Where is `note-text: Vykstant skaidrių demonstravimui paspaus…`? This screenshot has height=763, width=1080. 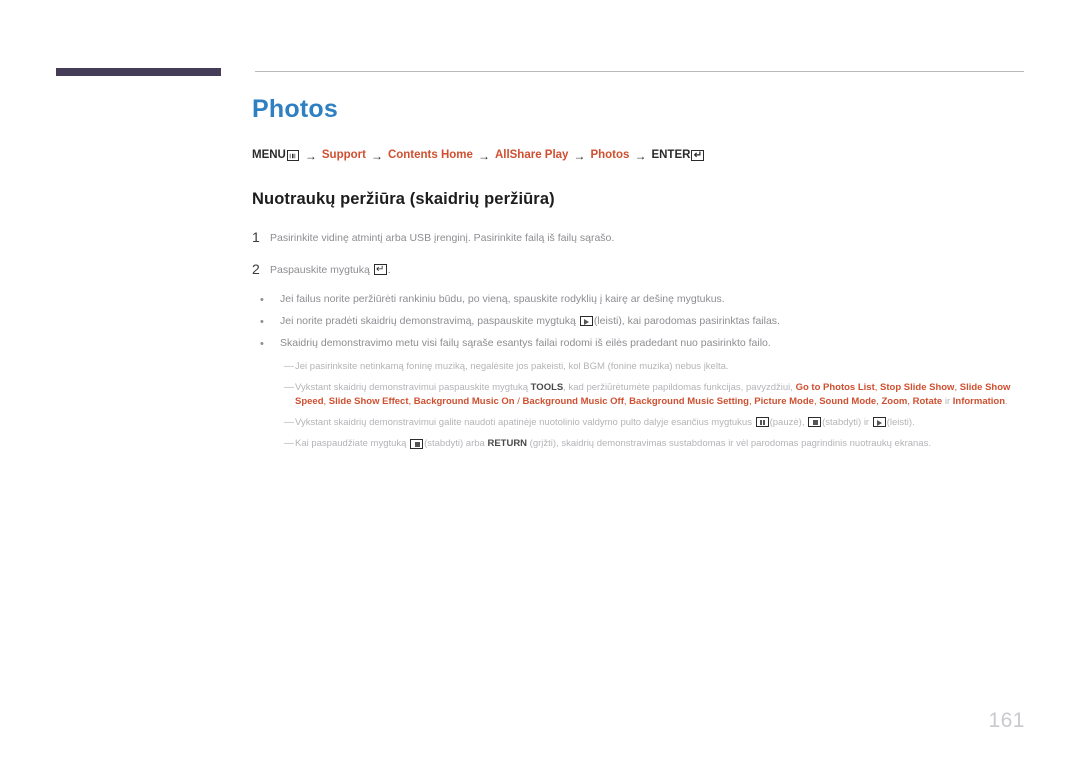
note-text: Vykstant skaidrių demonstravimui paspaus… is located at coordinates (659, 395).